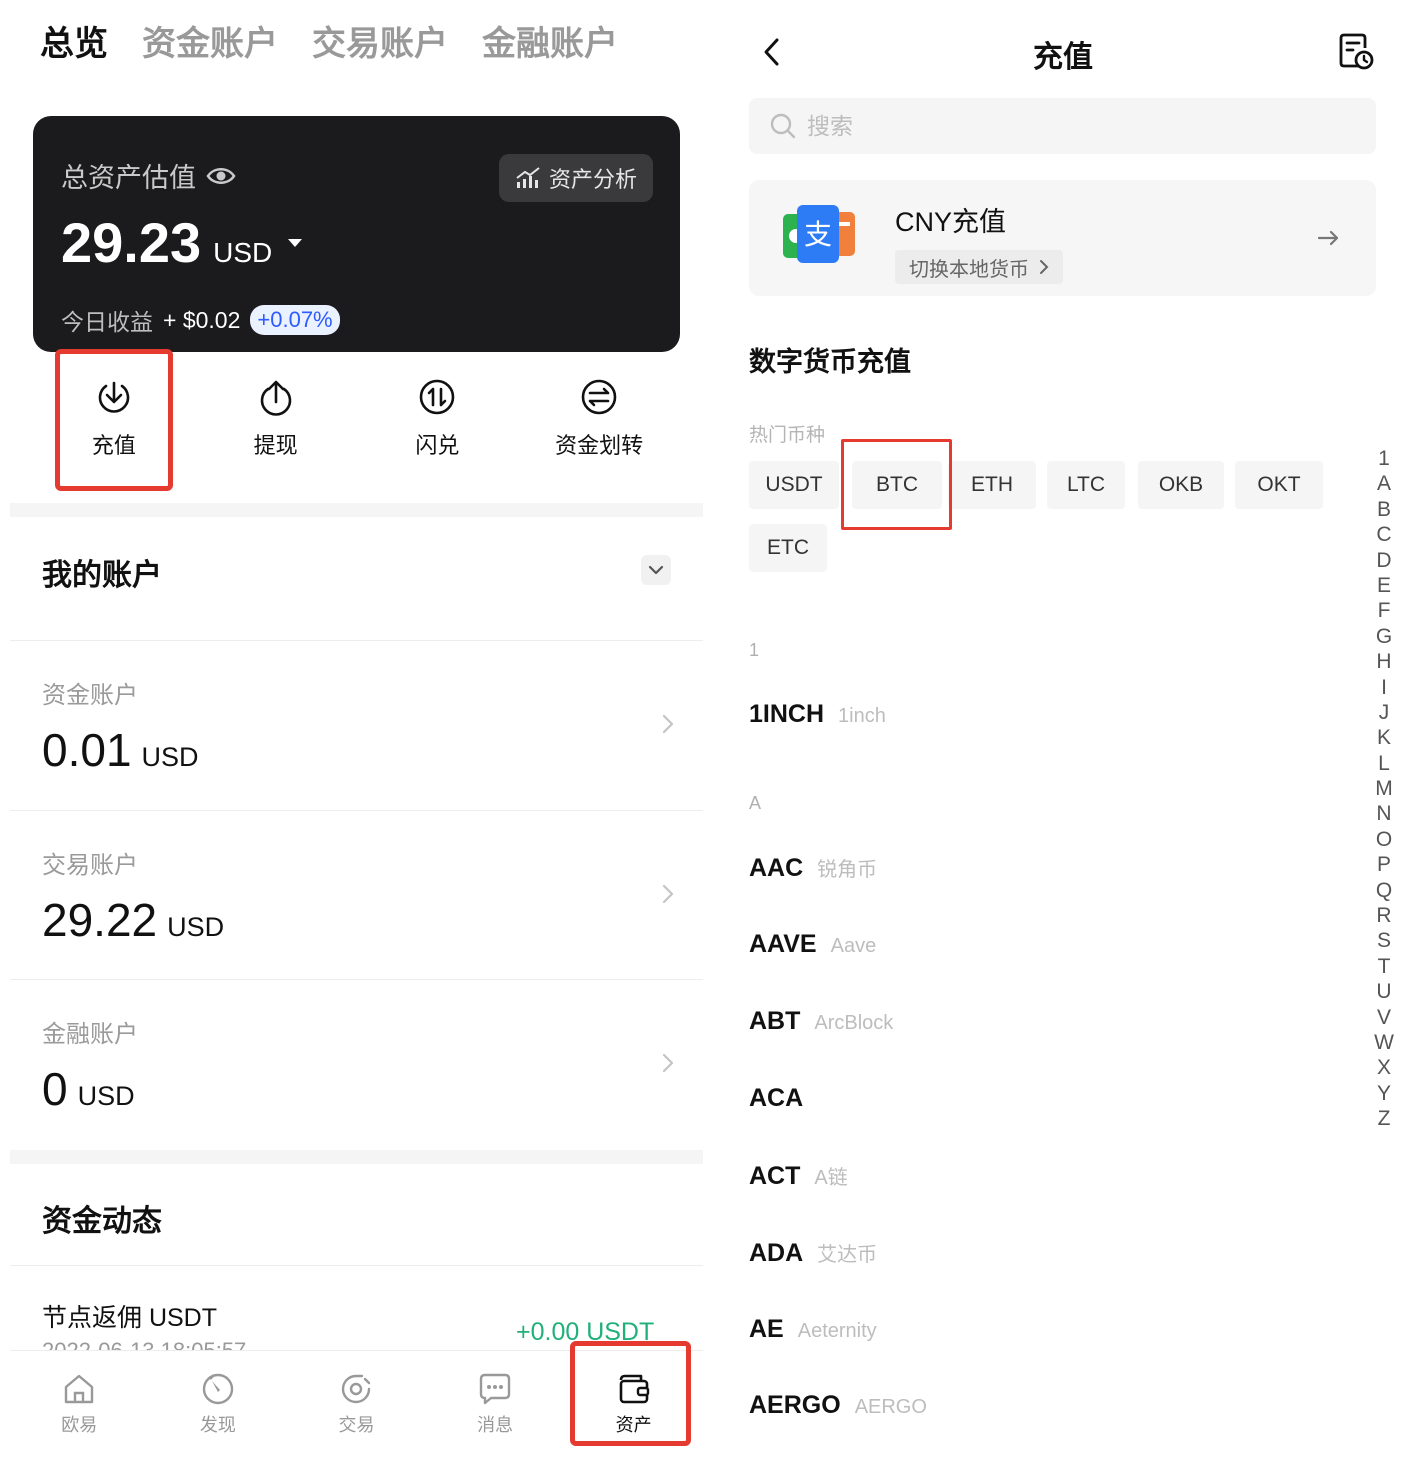 The height and width of the screenshot is (1458, 1414). What do you see at coordinates (438, 428) in the screenshot?
I see `convert-button: 闪兑` at bounding box center [438, 428].